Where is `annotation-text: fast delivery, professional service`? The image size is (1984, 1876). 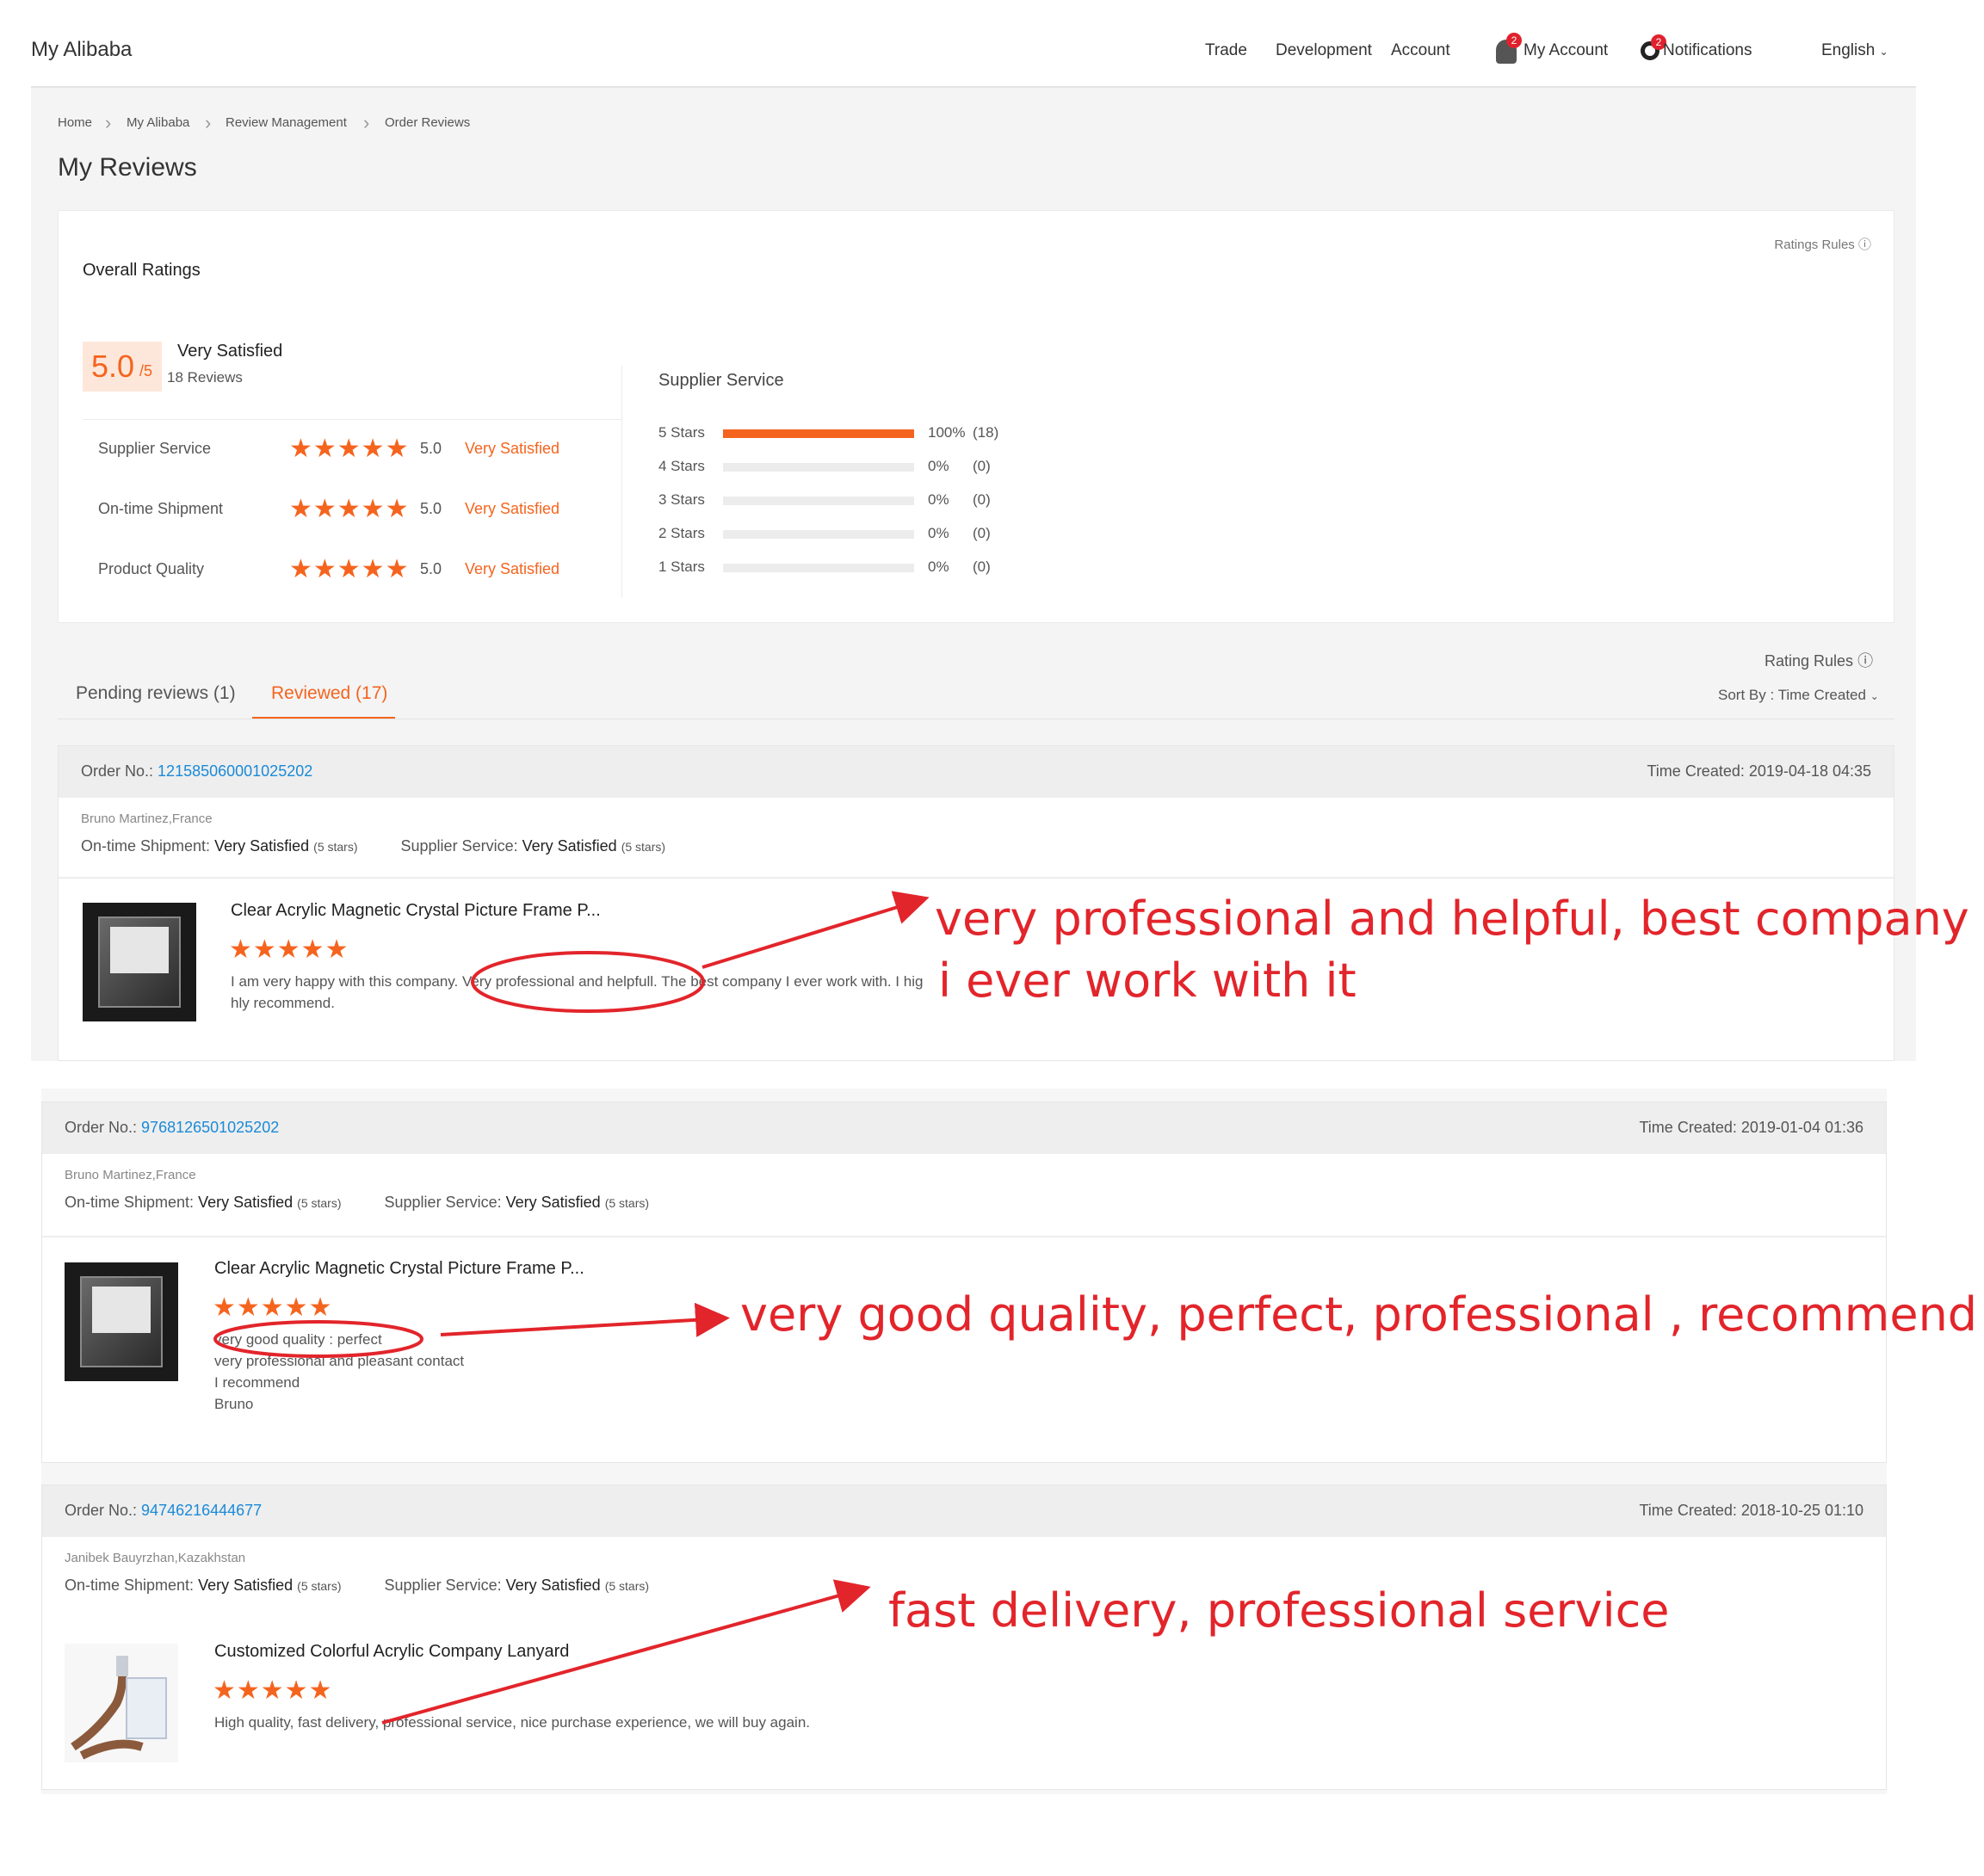
annotation-text: fast delivery, professional service is located at coordinates (1279, 1610).